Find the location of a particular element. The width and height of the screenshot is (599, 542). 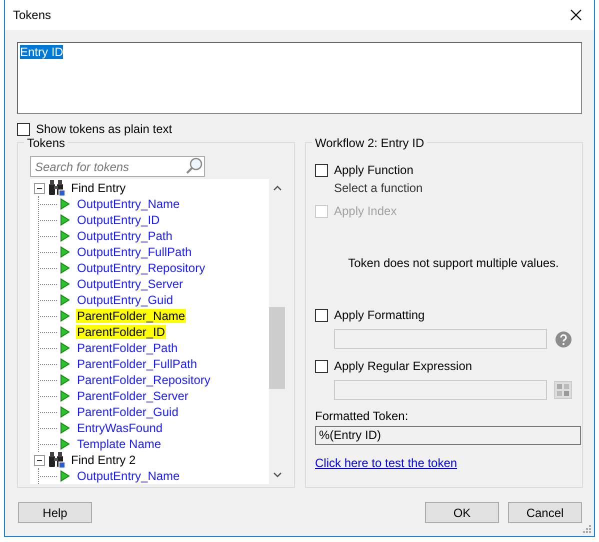

checkbox-label: Apply Formatting is located at coordinates (379, 315).